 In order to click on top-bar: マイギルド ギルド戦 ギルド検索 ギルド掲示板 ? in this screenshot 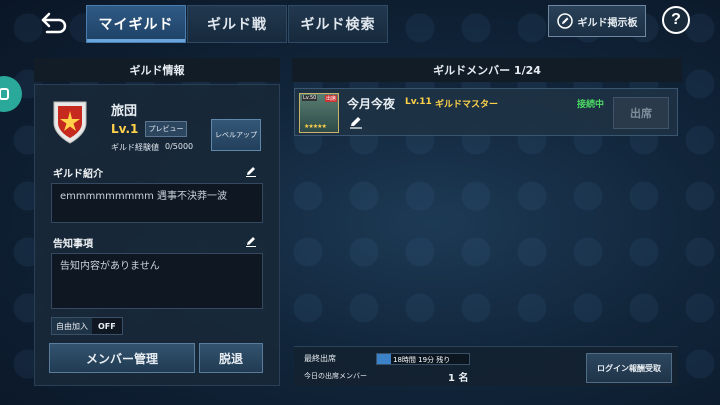, I will do `click(360, 22)`.